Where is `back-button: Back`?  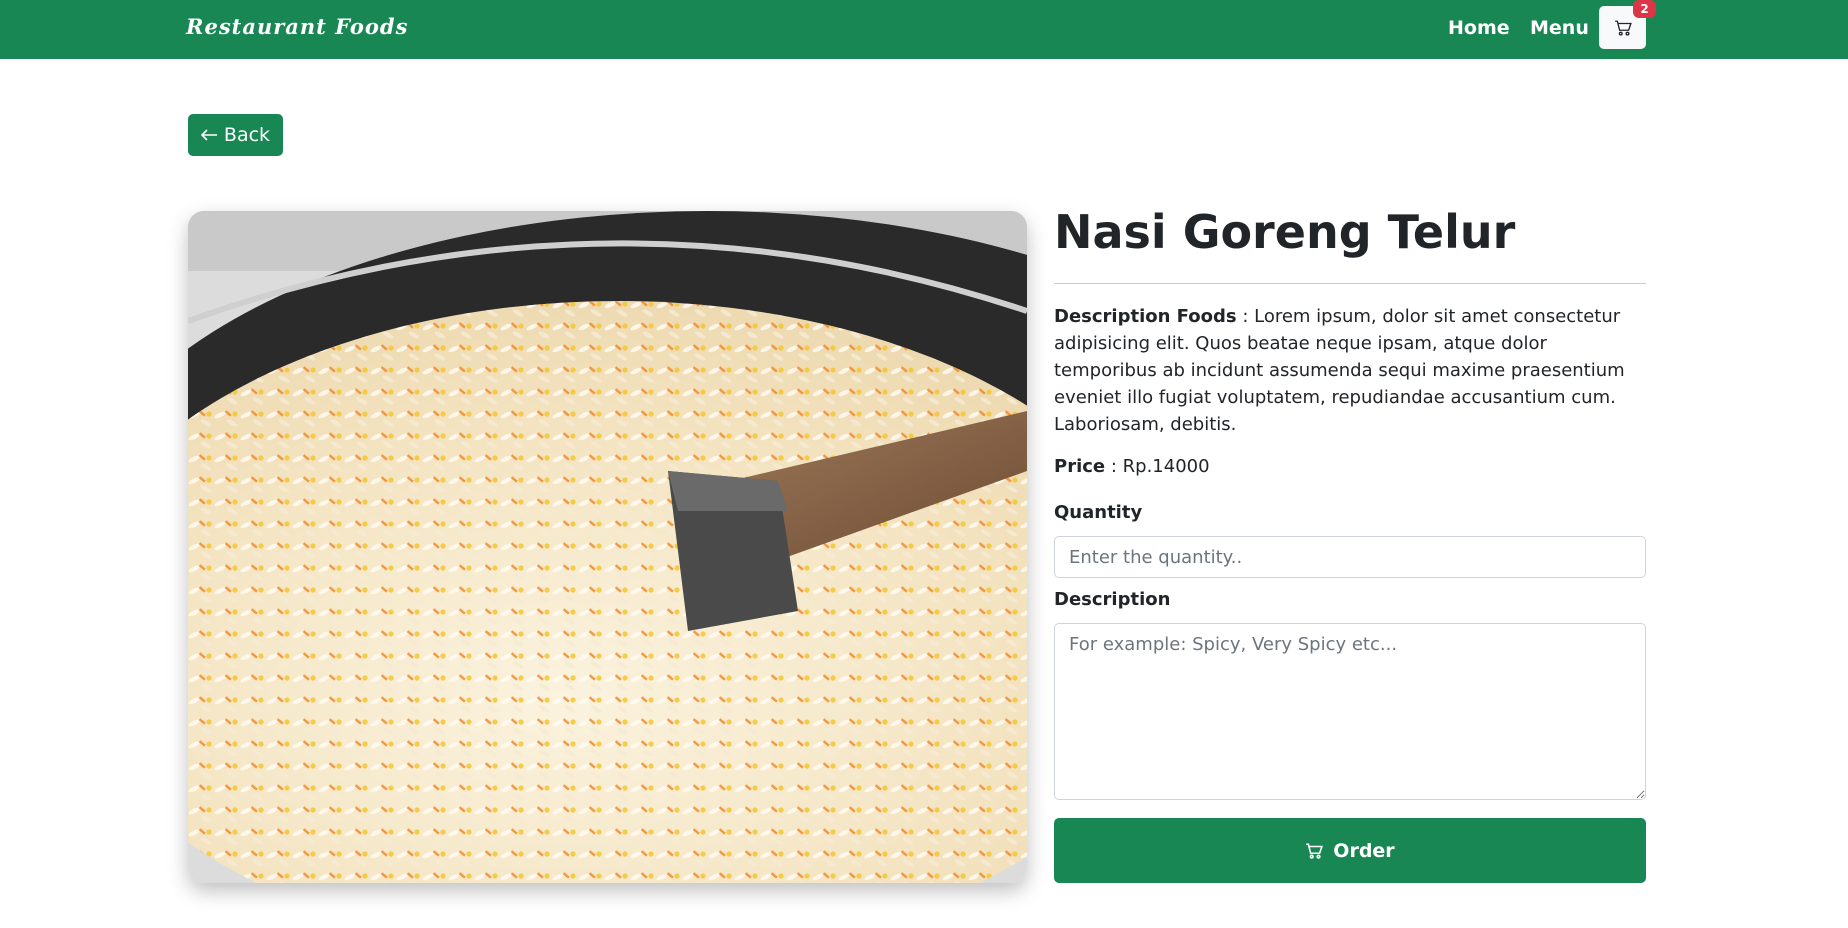 back-button: Back is located at coordinates (235, 135).